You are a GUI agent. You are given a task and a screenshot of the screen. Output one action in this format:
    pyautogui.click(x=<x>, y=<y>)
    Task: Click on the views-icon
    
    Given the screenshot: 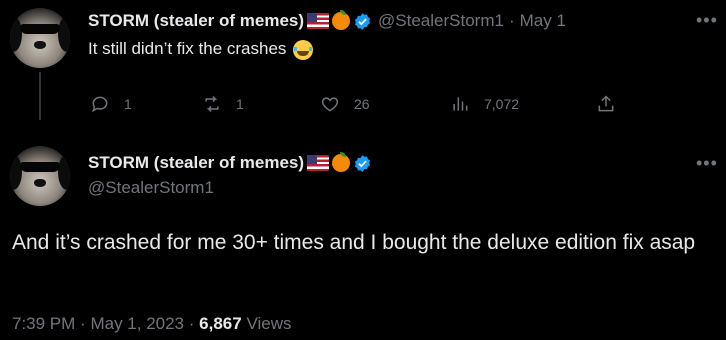 What is the action you would take?
    pyautogui.click(x=460, y=104)
    